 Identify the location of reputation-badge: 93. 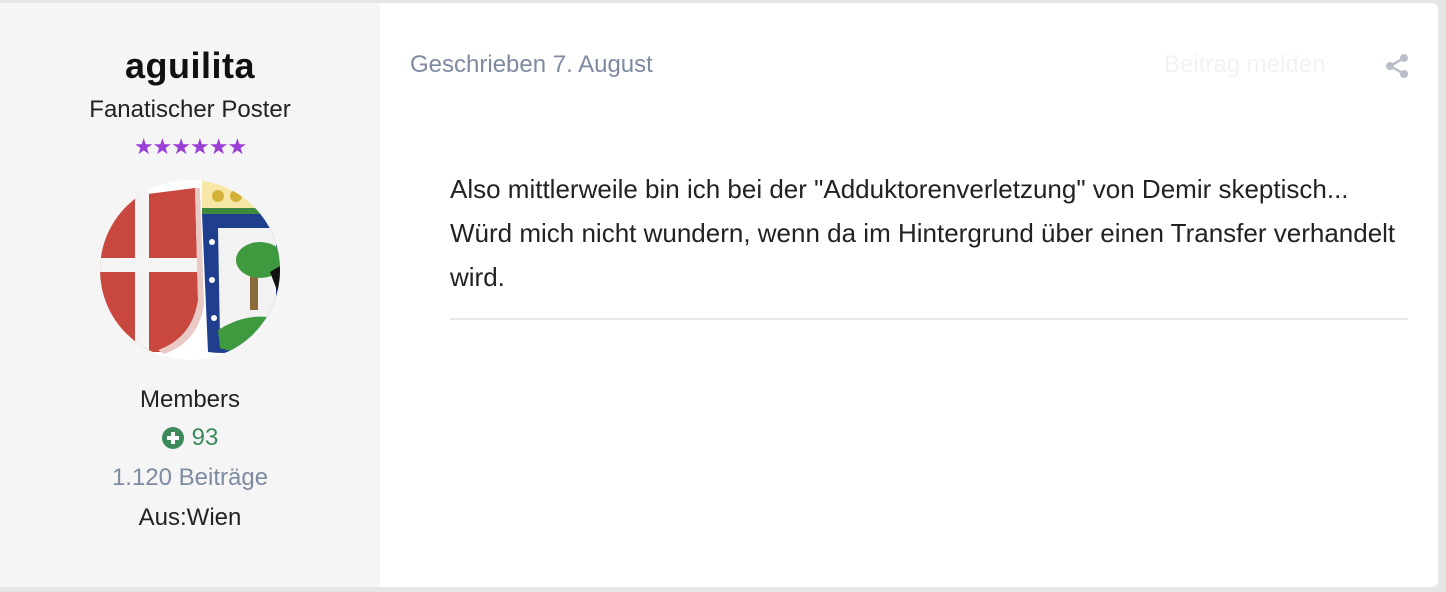
(190, 438).